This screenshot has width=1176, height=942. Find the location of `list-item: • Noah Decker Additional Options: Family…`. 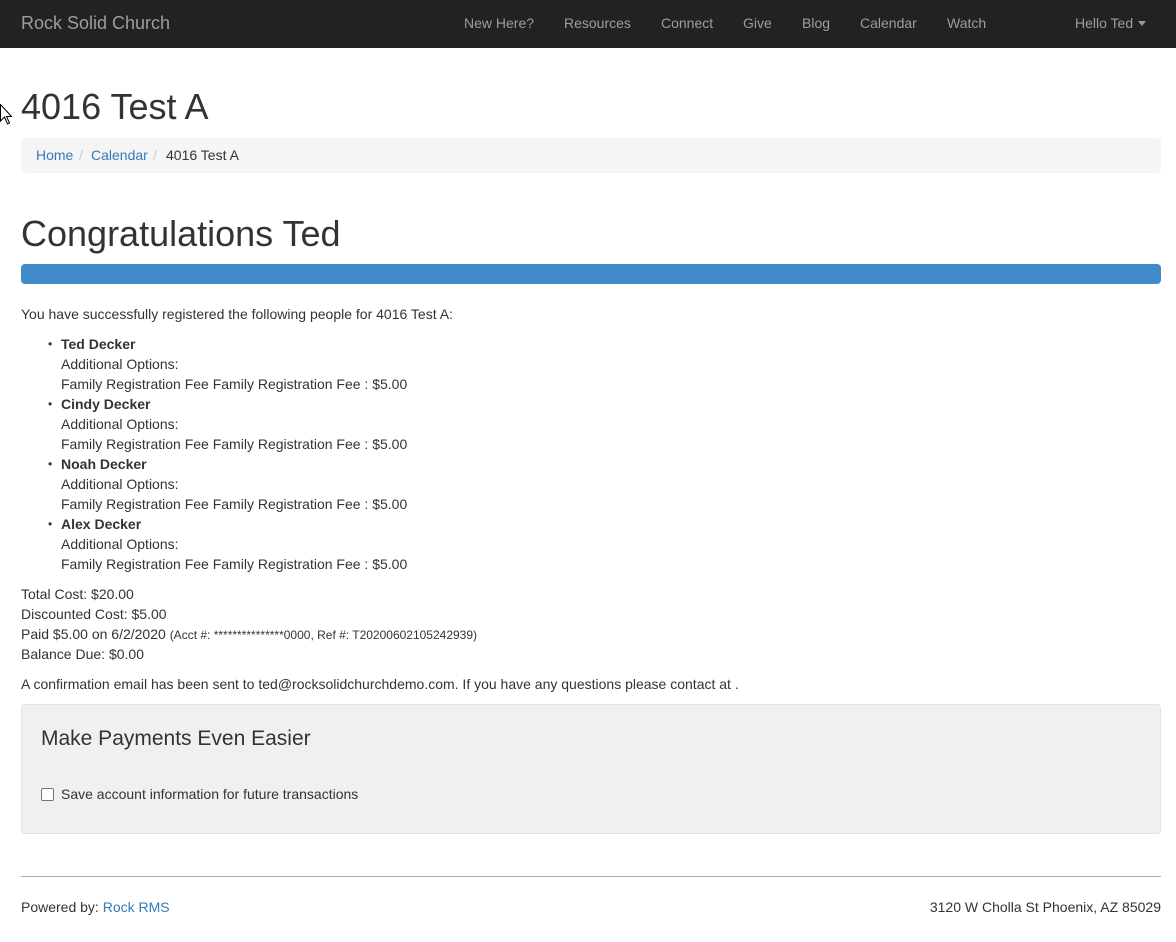

list-item: • Noah Decker Additional Options: Family… is located at coordinates (371, 484).